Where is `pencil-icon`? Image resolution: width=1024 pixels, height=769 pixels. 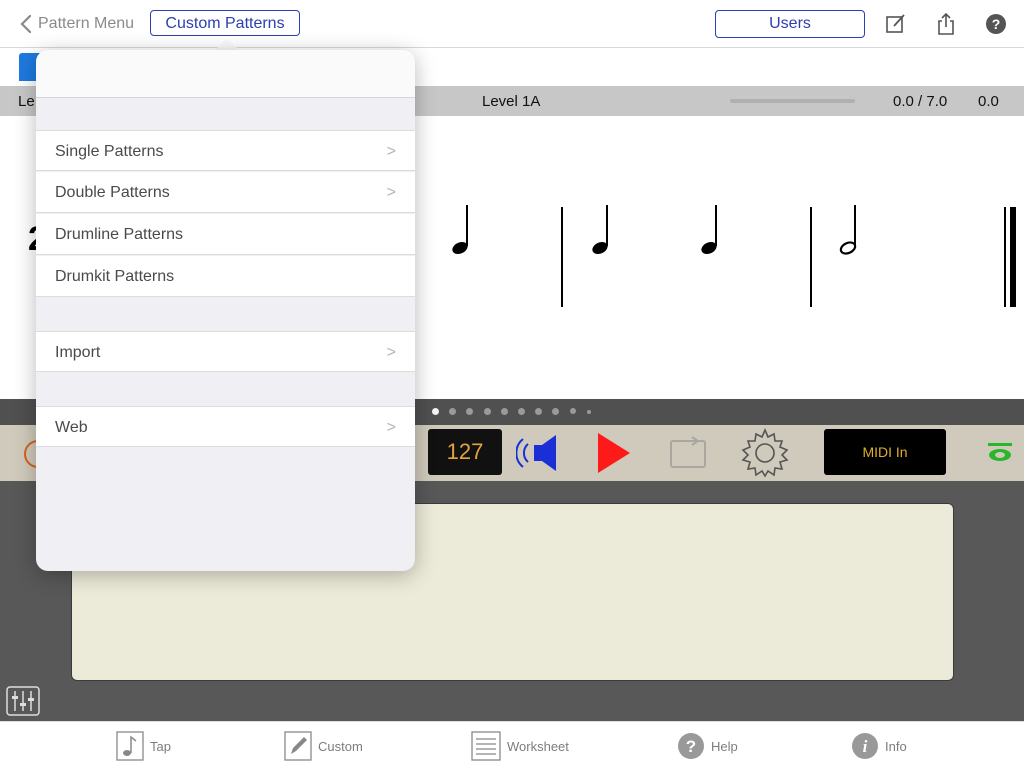 pencil-icon is located at coordinates (298, 746).